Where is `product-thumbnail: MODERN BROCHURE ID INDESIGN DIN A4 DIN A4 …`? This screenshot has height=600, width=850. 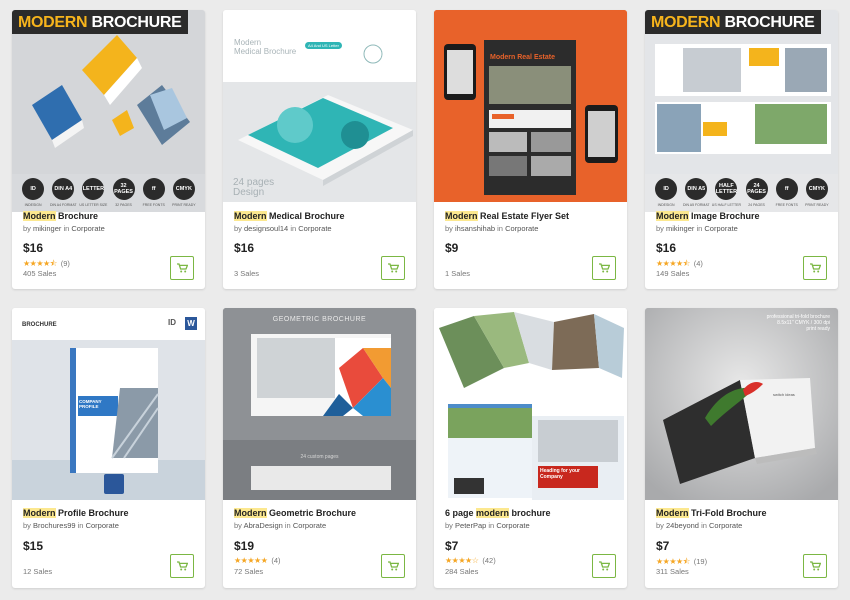 product-thumbnail: MODERN BROCHURE ID INDESIGN DIN A4 DIN A4 … is located at coordinates (108, 111).